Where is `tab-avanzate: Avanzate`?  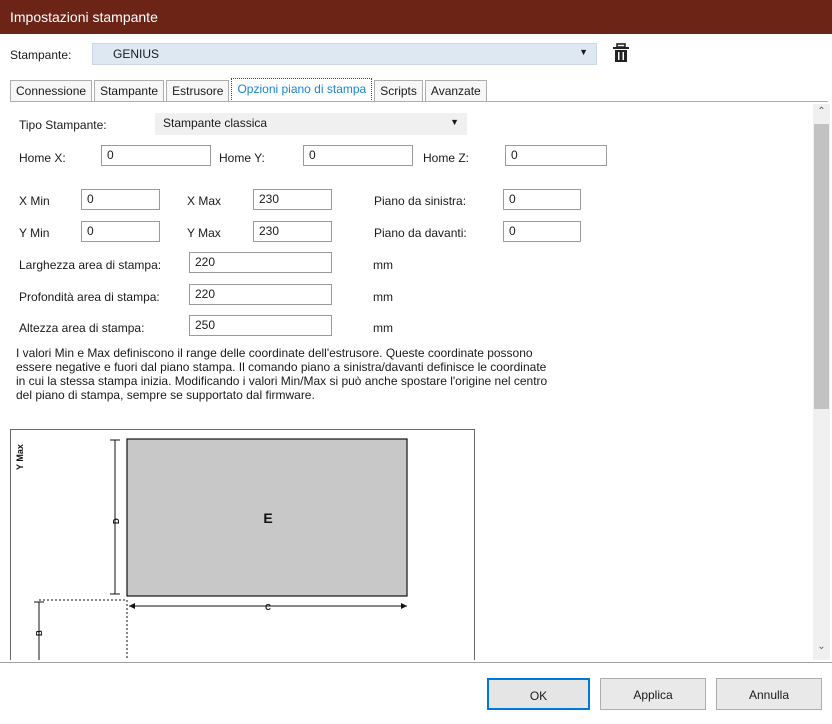 tab-avanzate: Avanzate is located at coordinates (455, 91).